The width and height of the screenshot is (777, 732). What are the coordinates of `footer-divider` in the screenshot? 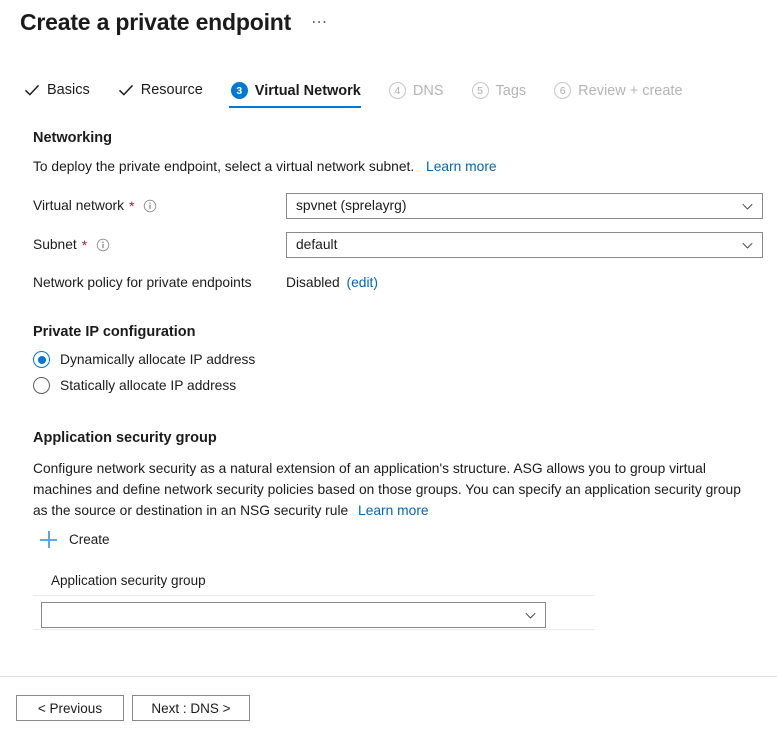 It's located at (388, 676).